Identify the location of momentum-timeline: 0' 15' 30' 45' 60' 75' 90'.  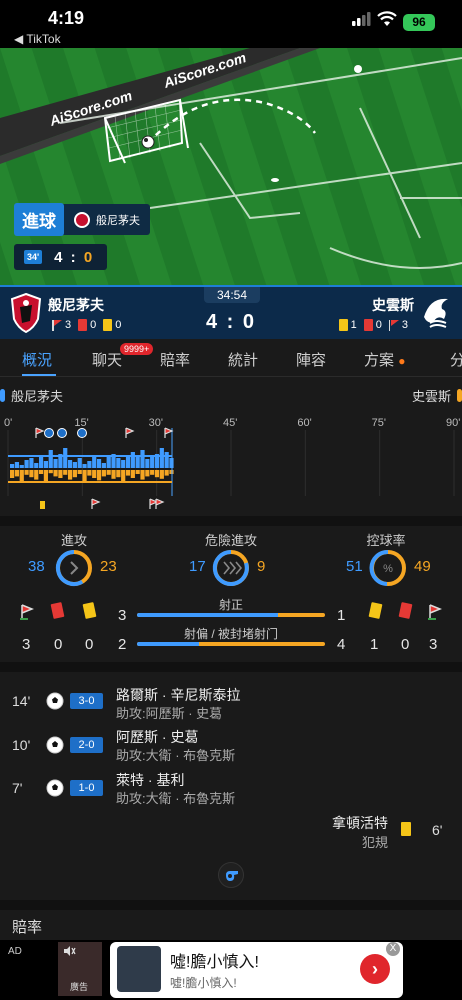
(231, 462).